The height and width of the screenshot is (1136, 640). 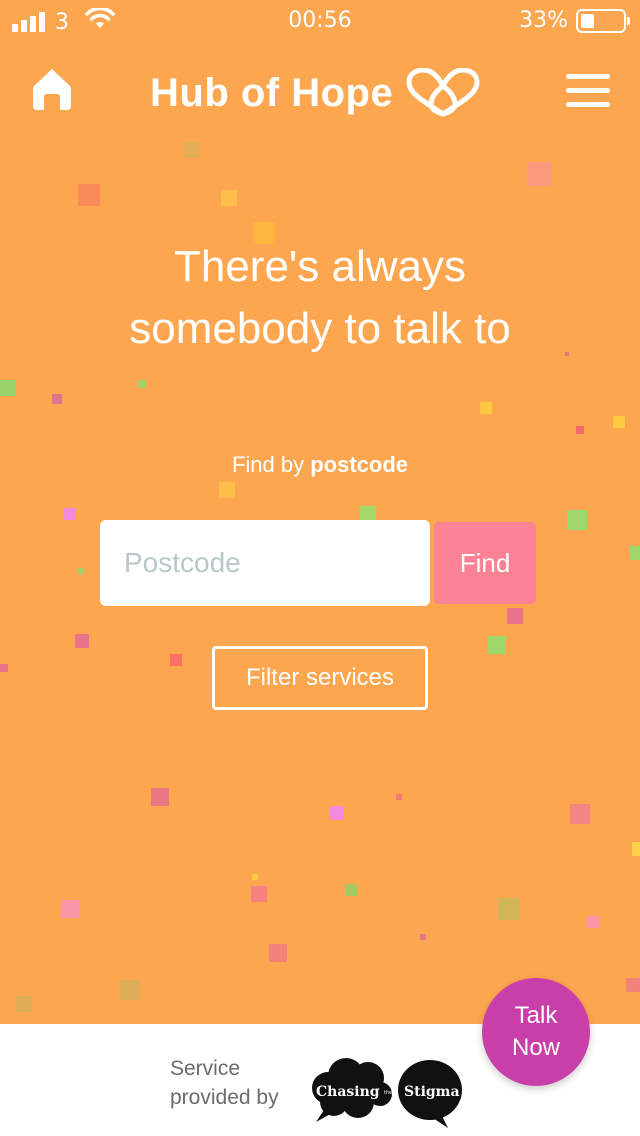 I want to click on find-button: Find, so click(x=485, y=563).